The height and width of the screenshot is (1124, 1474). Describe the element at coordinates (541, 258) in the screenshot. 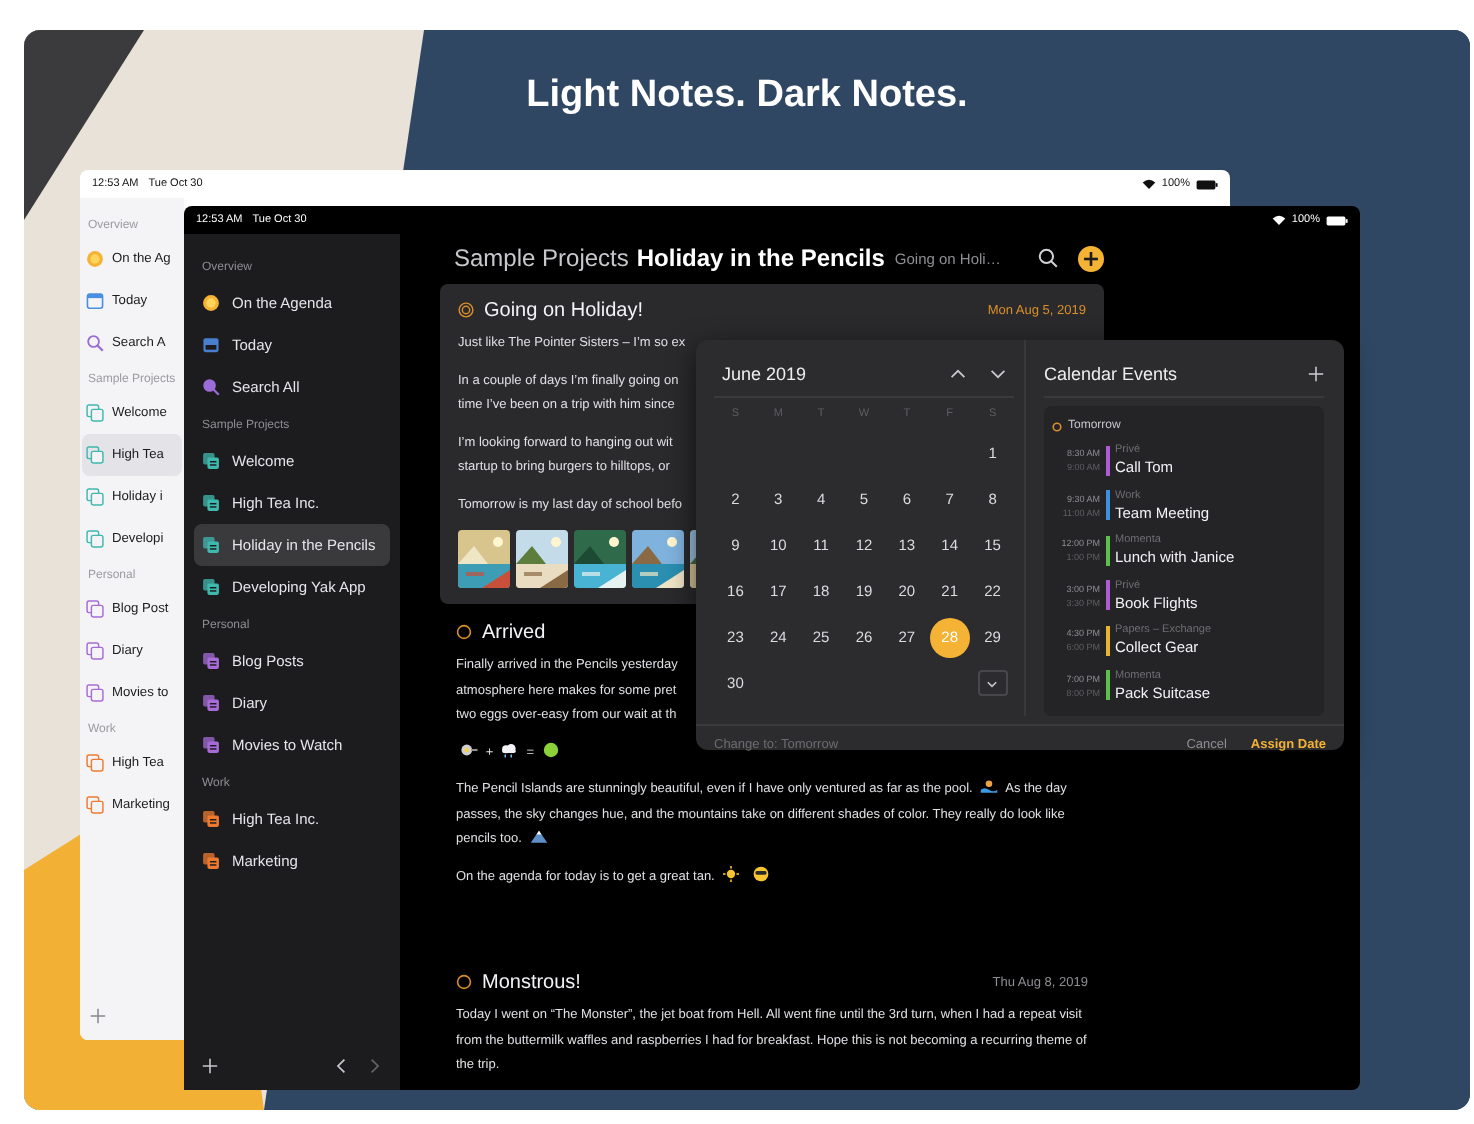

I see `header-group: Sample Projects` at that location.